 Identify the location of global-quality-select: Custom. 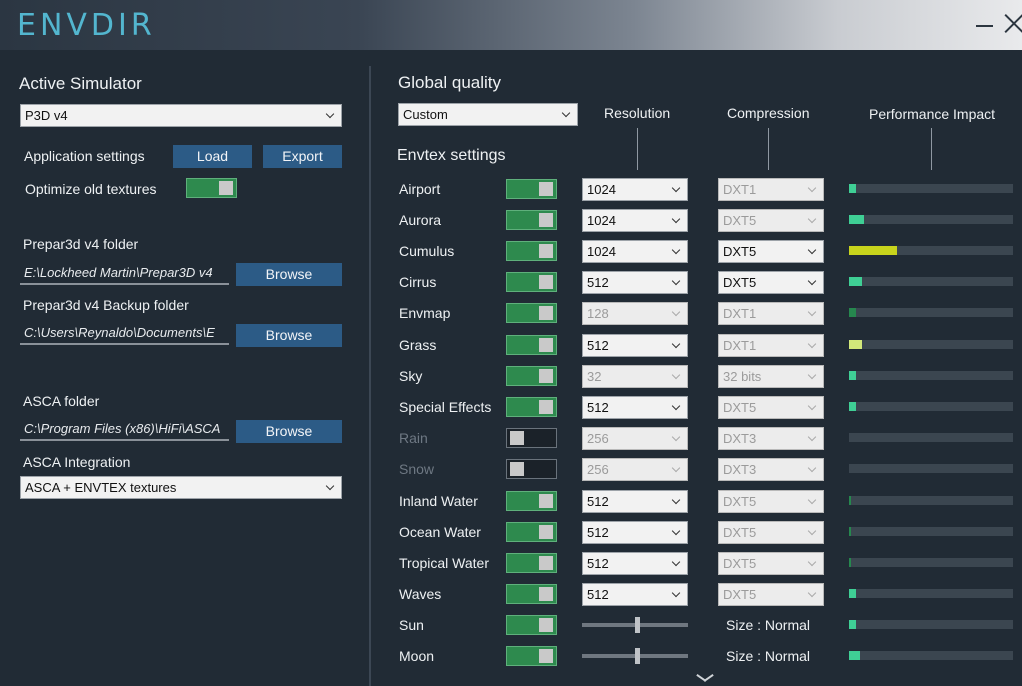
(488, 114).